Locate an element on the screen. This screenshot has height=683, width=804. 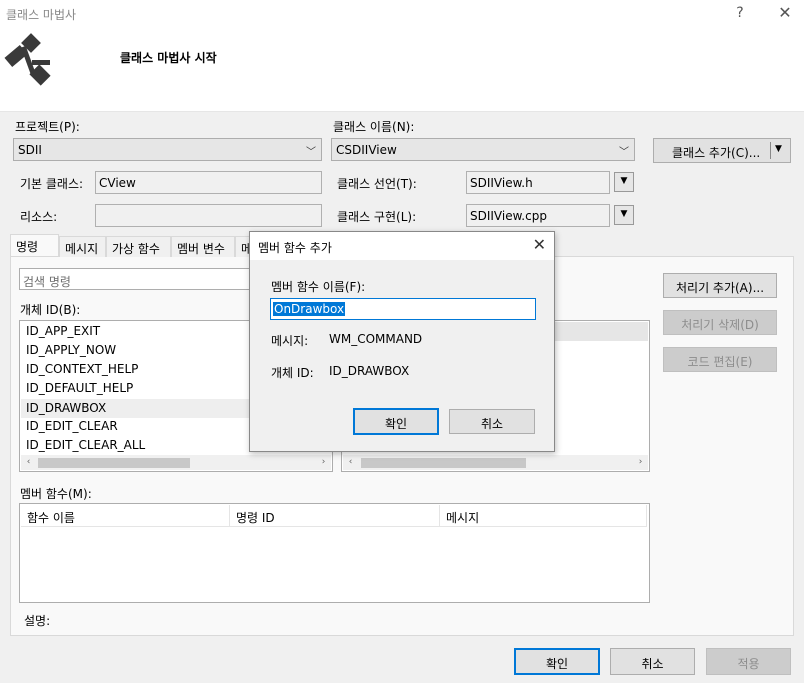
ok-button: 확인 is located at coordinates (557, 661).